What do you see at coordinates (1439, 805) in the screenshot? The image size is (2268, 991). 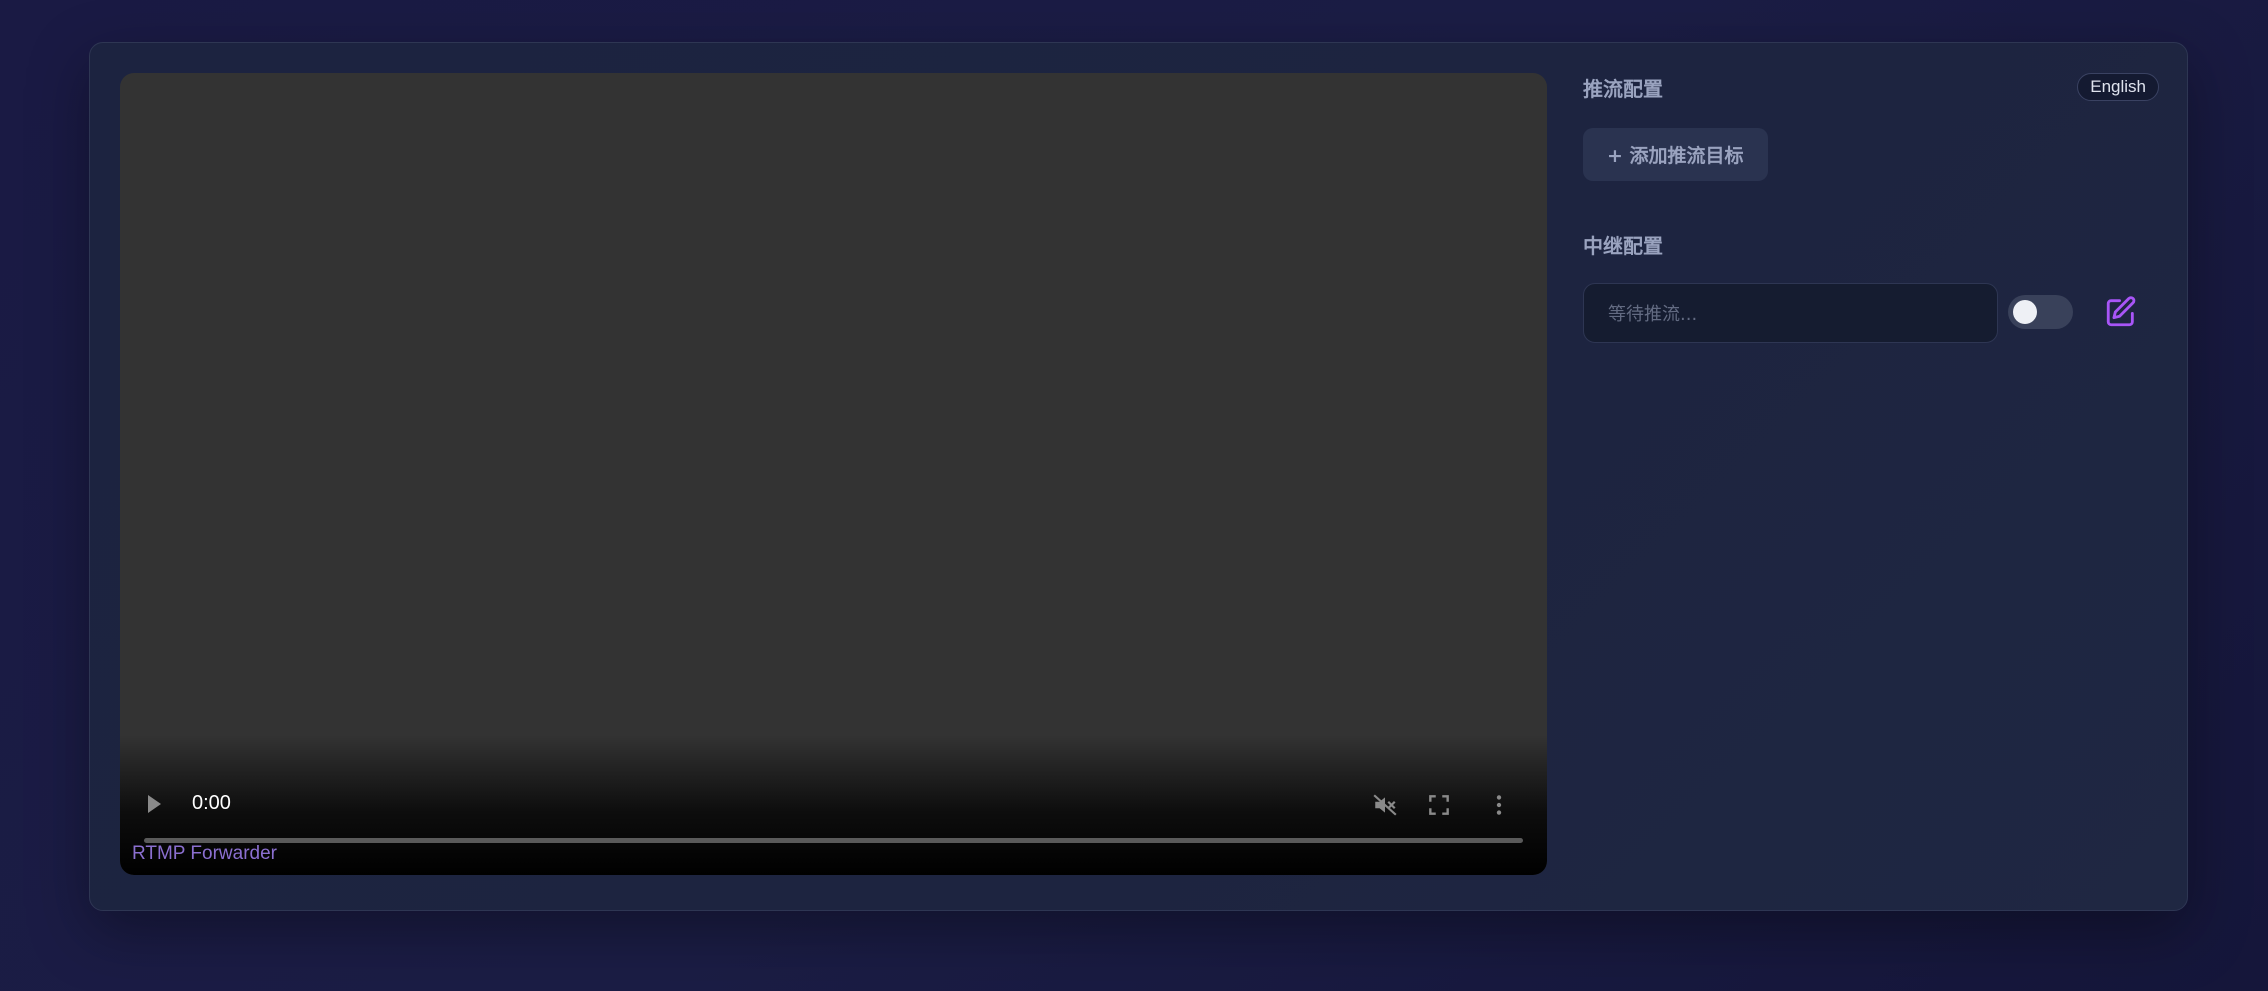 I see `fullscreen-icon` at bounding box center [1439, 805].